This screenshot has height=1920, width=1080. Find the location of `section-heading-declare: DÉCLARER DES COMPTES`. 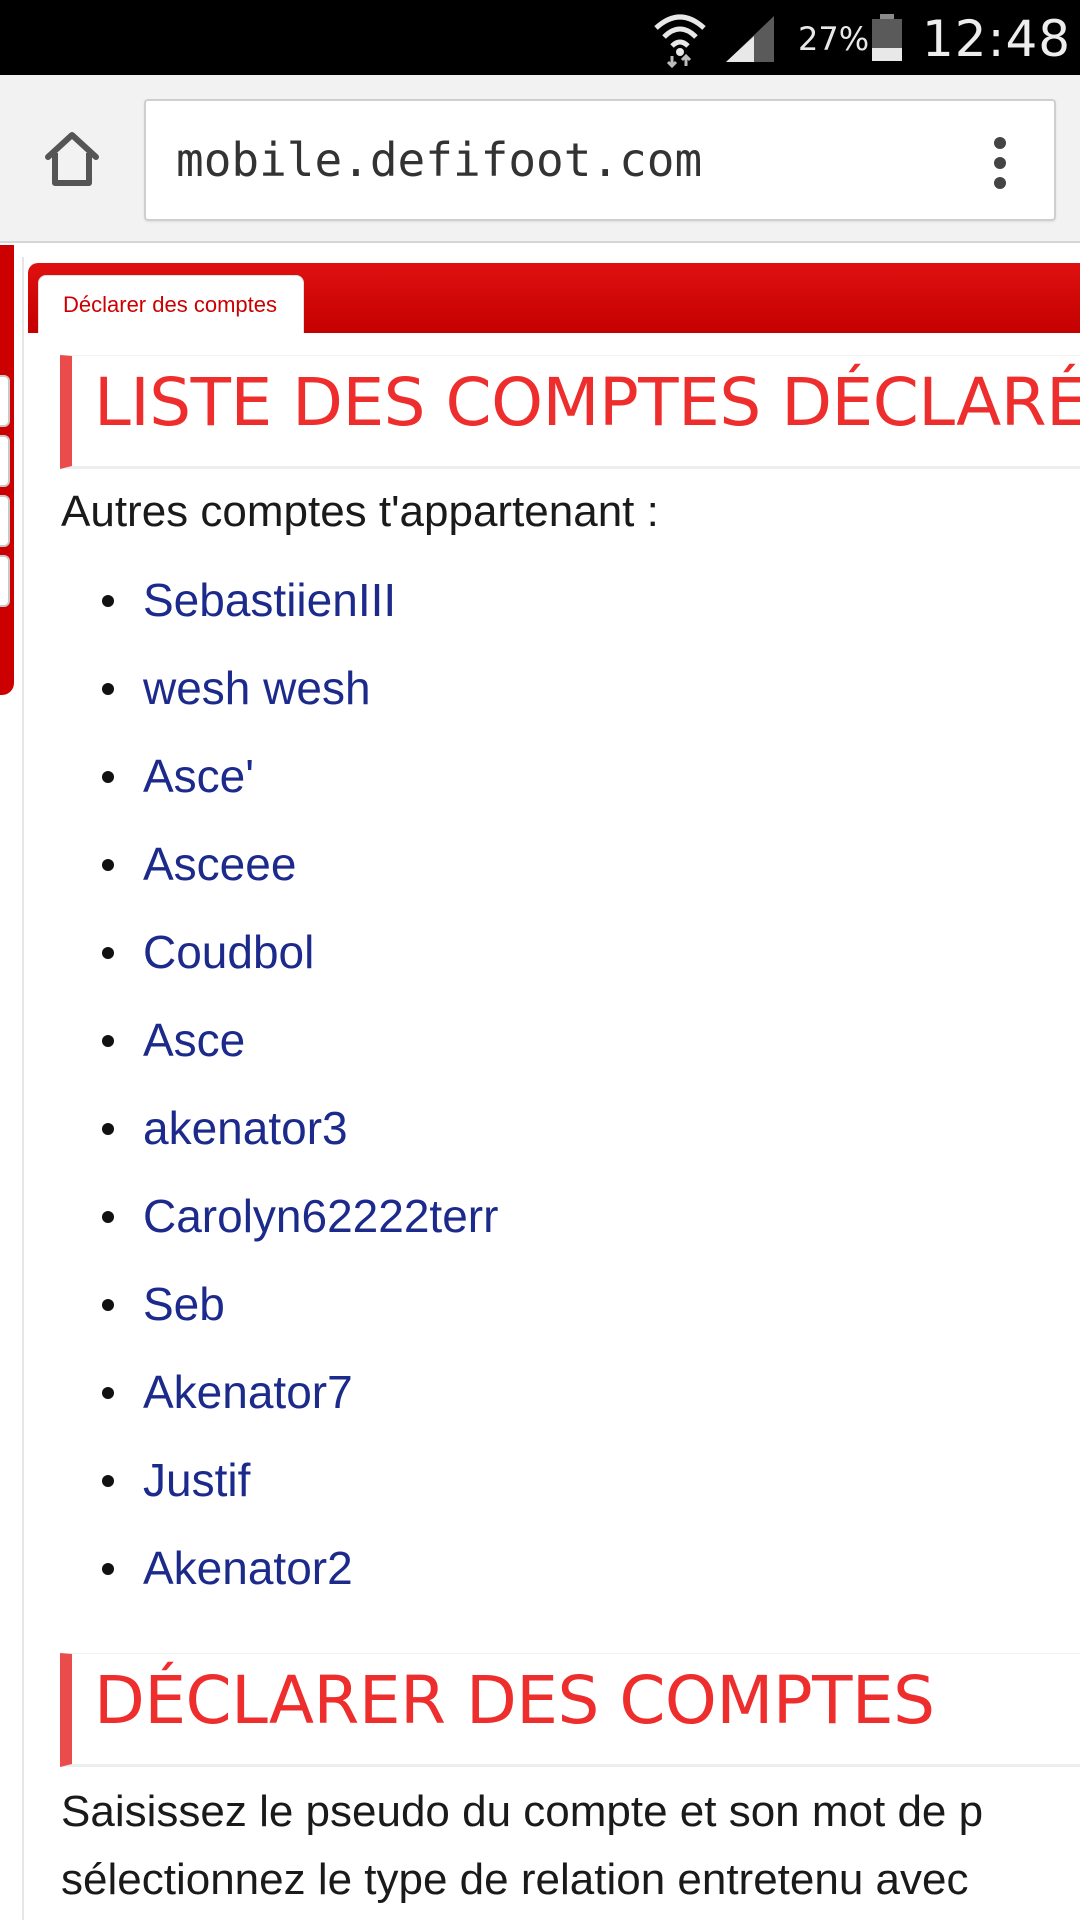

section-heading-declare: DÉCLARER DES COMPTES is located at coordinates (570, 1710).